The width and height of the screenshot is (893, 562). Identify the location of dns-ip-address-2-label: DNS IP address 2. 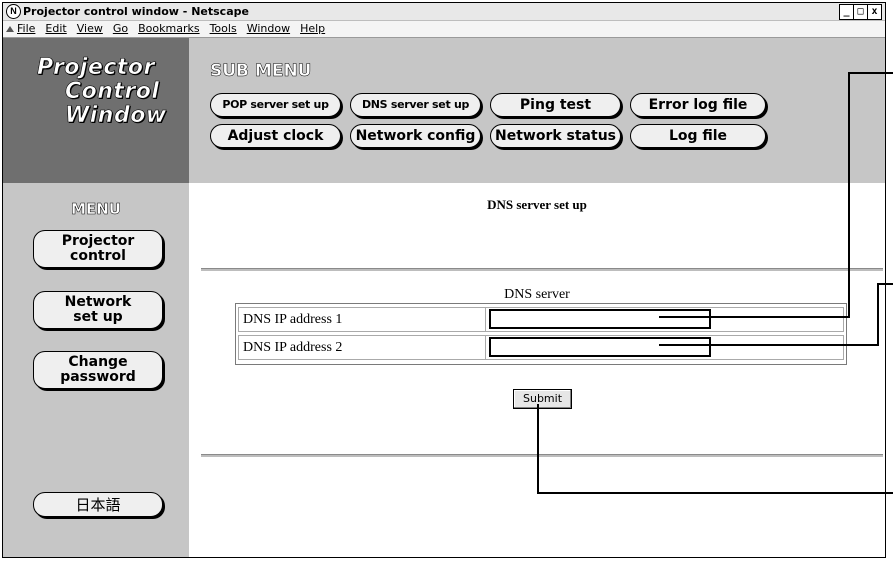
(293, 347).